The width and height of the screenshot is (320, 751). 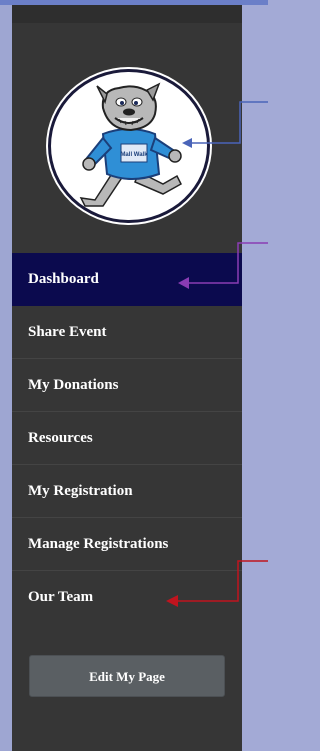 I want to click on nav-item-manage-registrations: Manage Registrations, so click(x=127, y=544).